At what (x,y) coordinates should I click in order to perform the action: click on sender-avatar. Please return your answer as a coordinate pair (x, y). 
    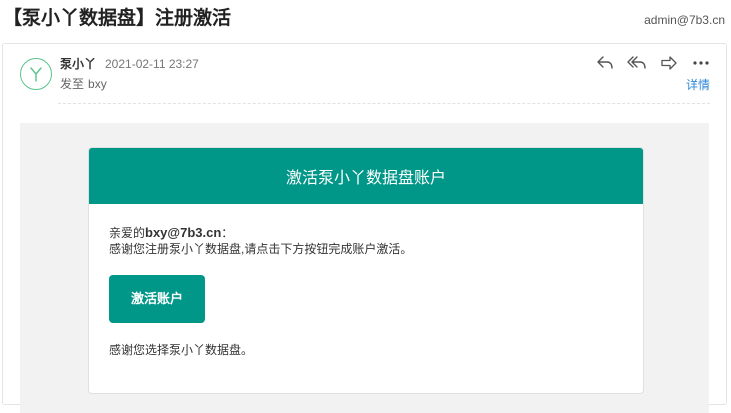
    Looking at the image, I should click on (36, 74).